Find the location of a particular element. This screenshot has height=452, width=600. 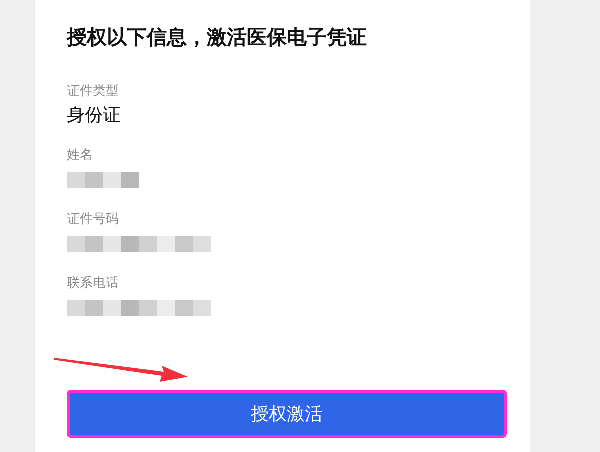

field-label: 证件号码 is located at coordinates (93, 219).